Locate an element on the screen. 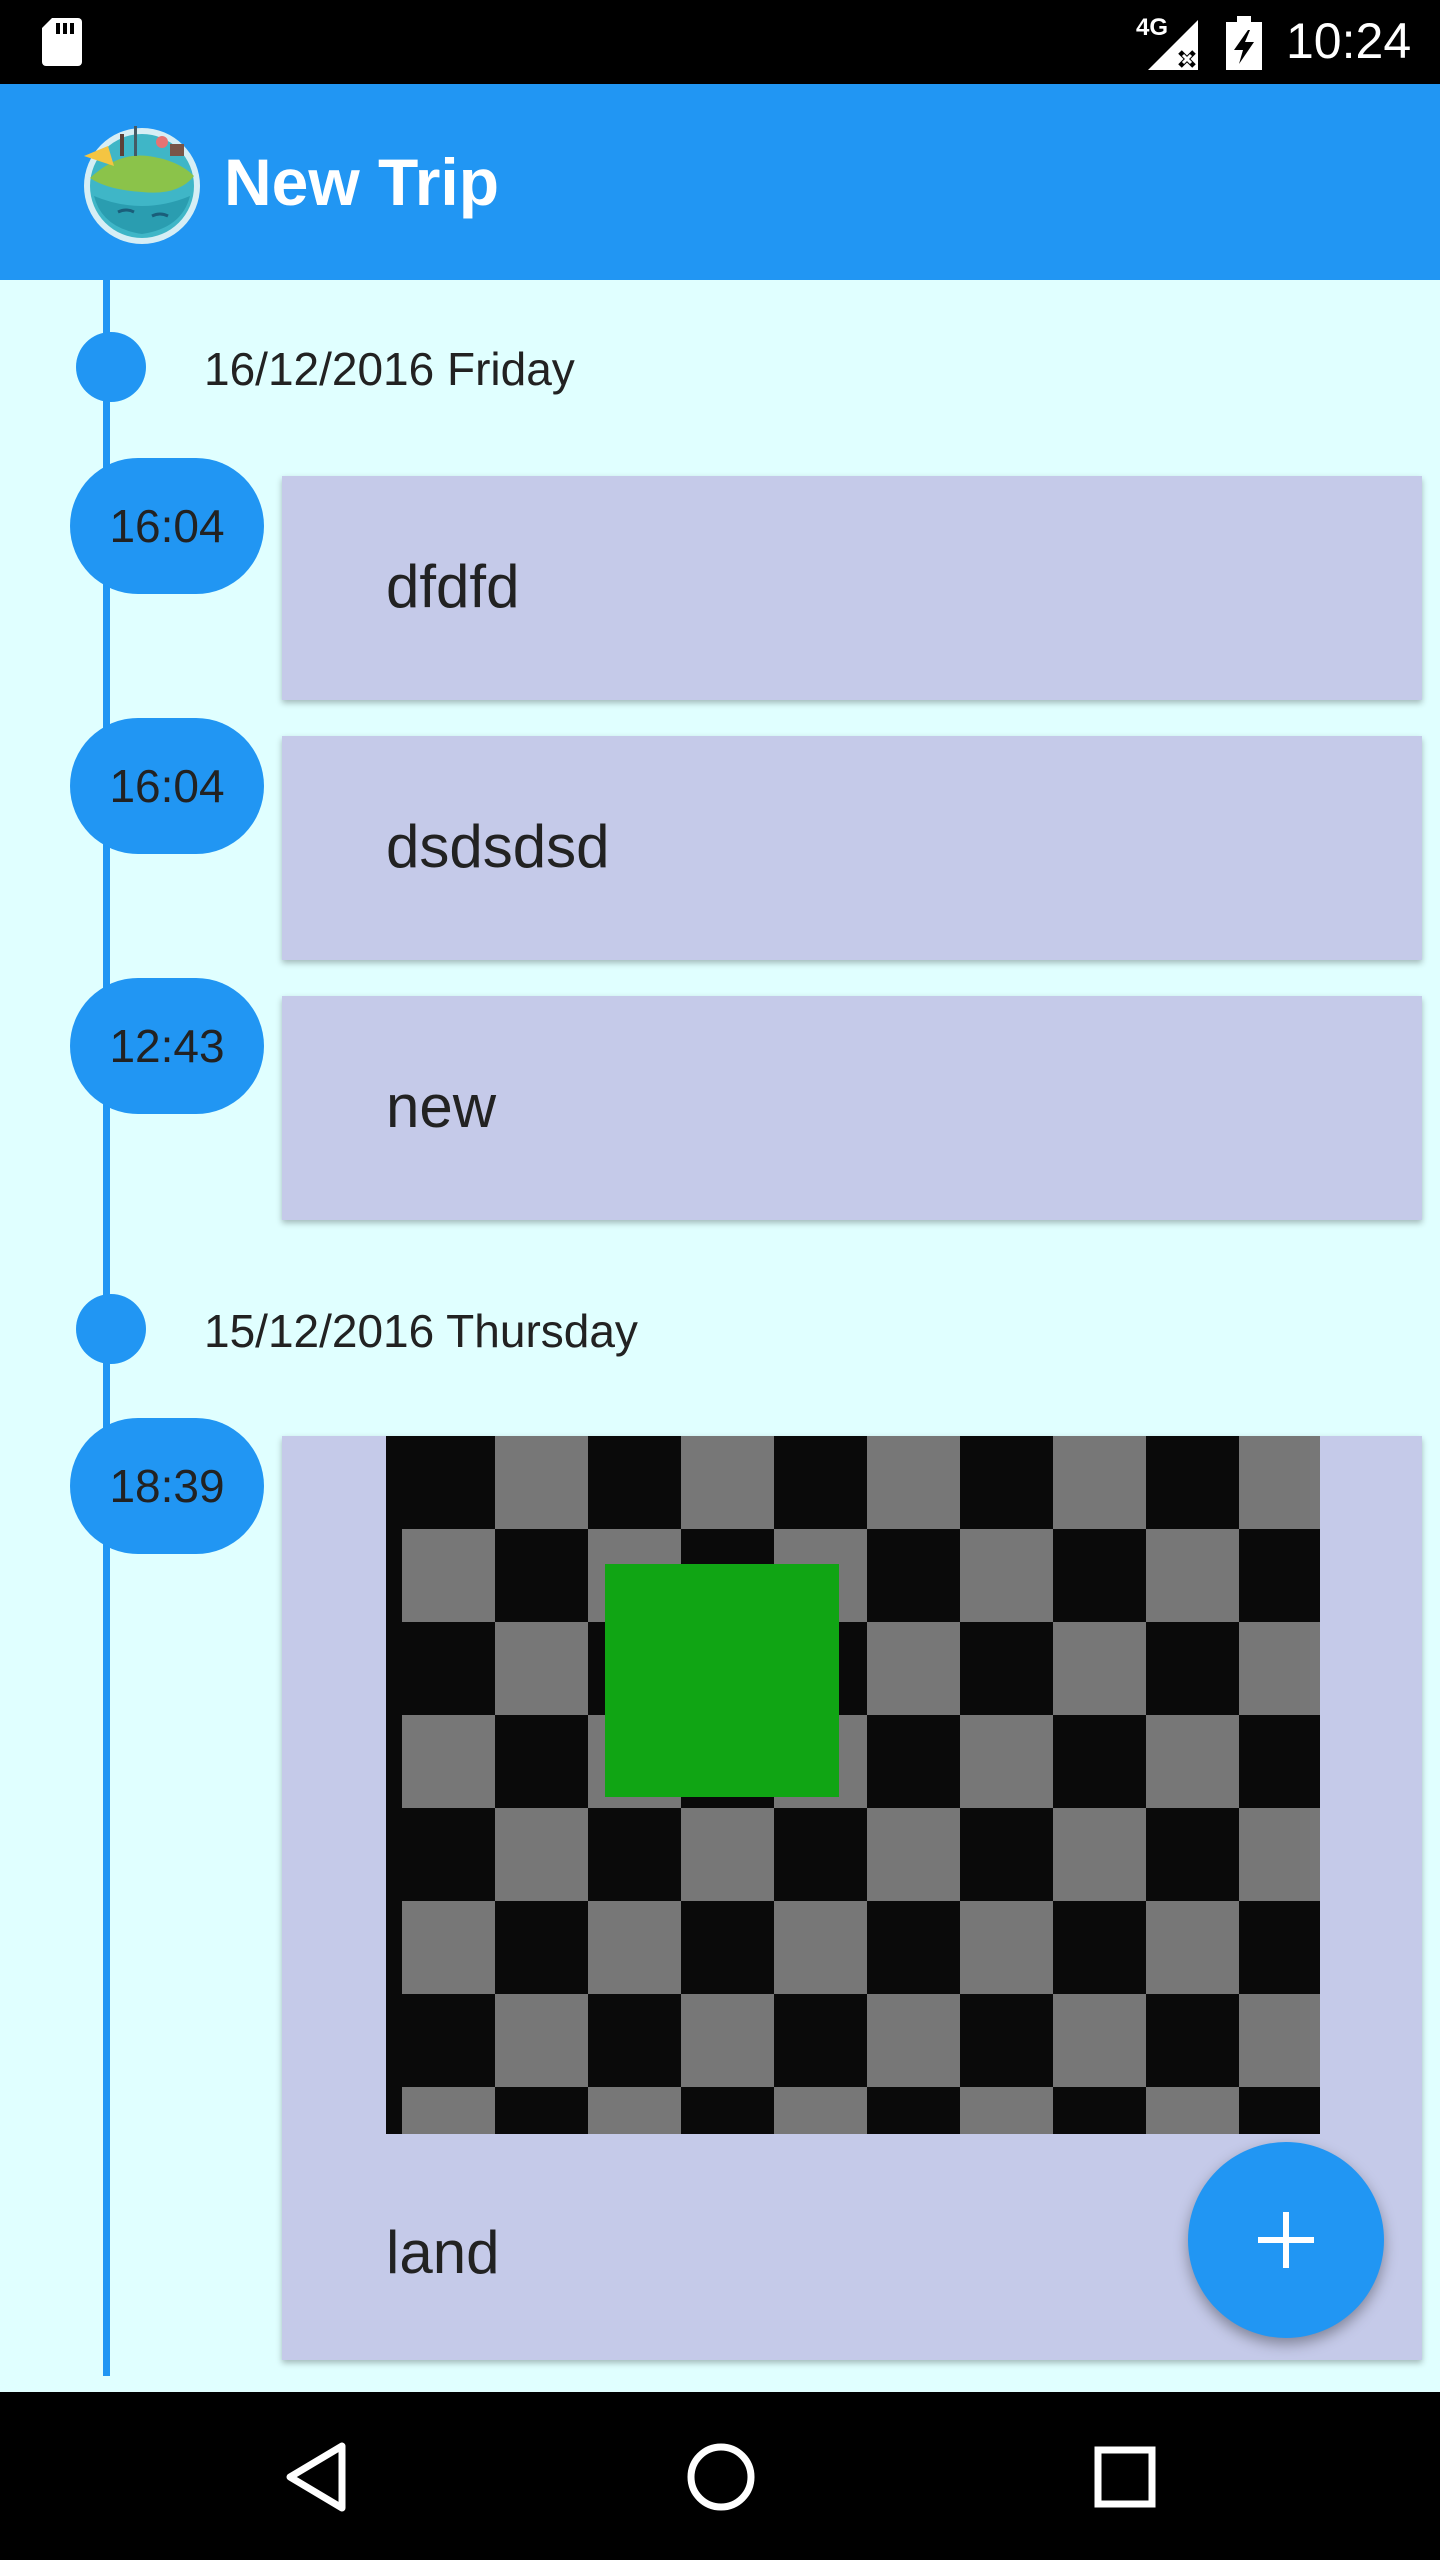 The image size is (1440, 2560). page-title: New Trip is located at coordinates (362, 182).